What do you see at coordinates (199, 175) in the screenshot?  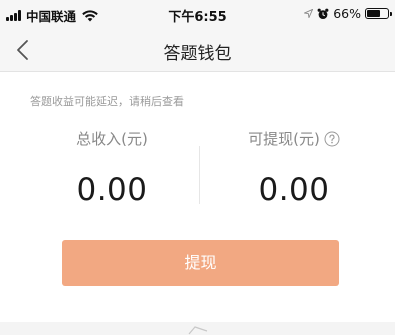 I see `column-divider` at bounding box center [199, 175].